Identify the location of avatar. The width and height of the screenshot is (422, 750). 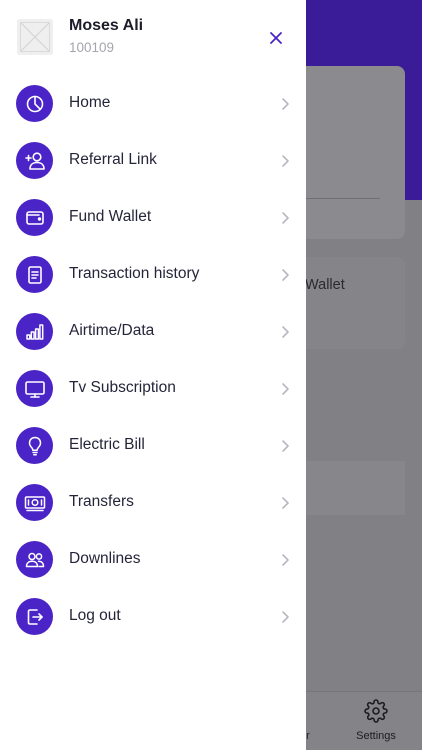
(35, 37).